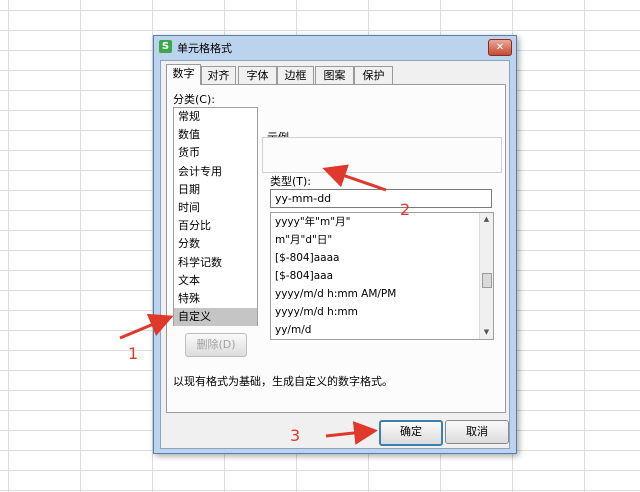 This screenshot has height=492, width=640. What do you see at coordinates (133, 353) in the screenshot?
I see `annotation-step-1: 1` at bounding box center [133, 353].